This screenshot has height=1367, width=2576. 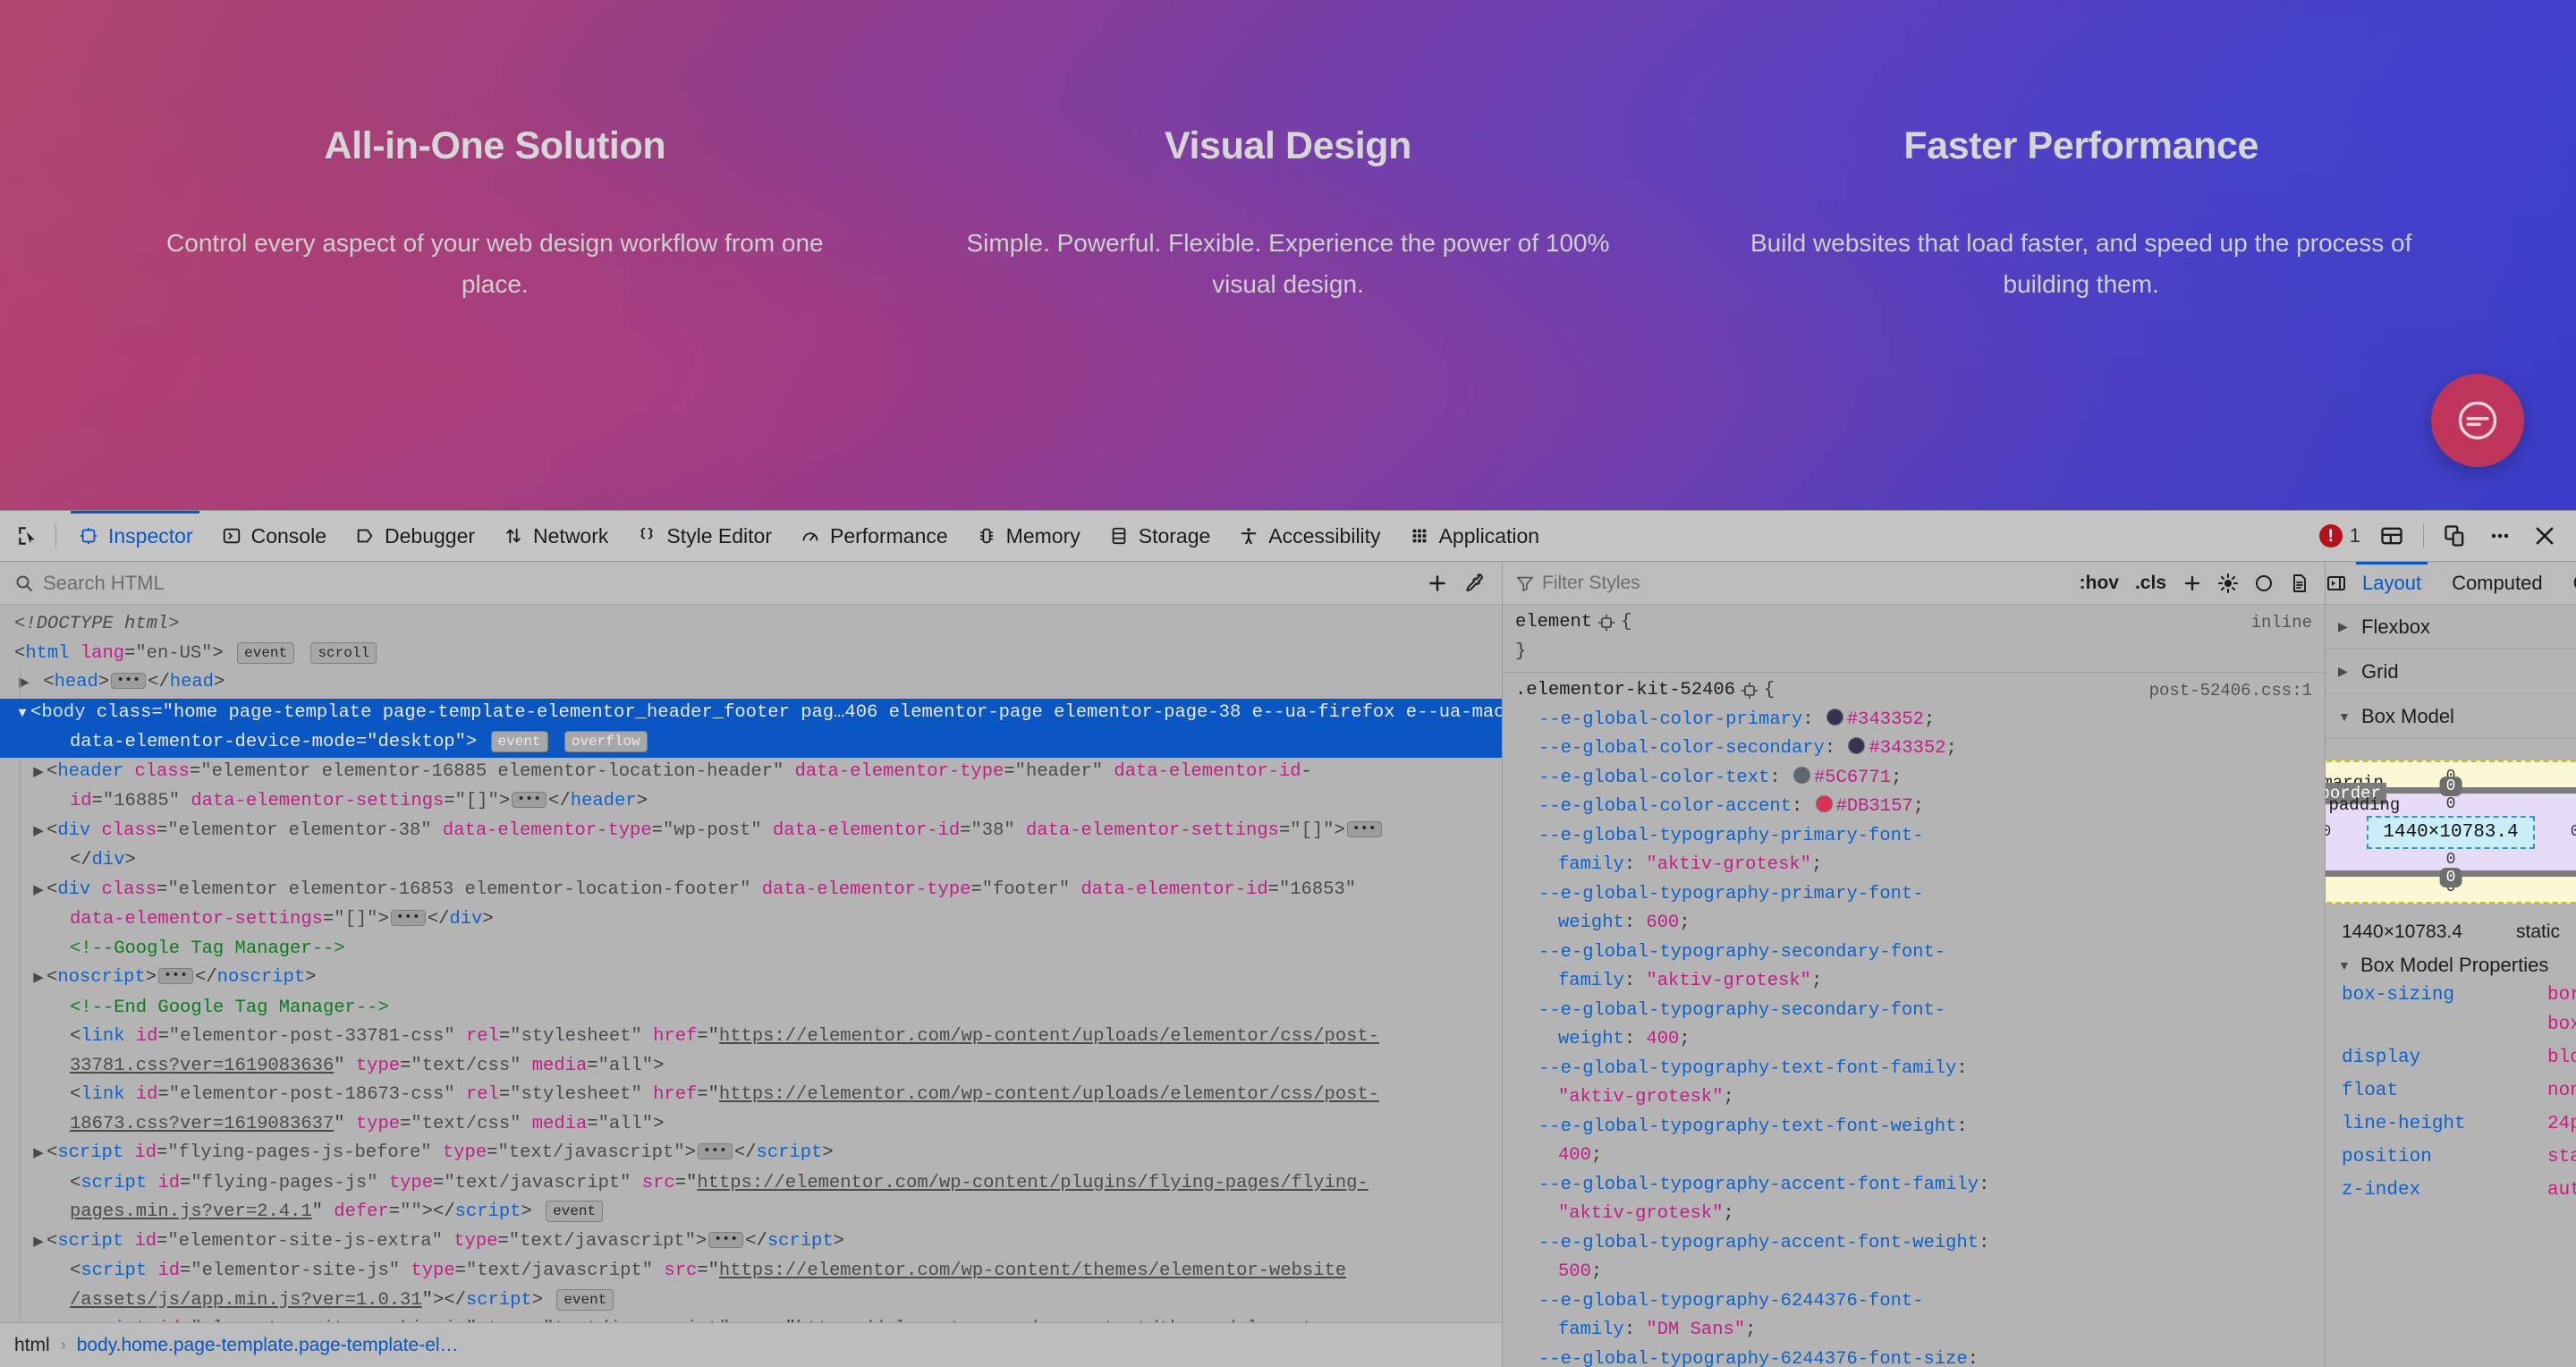 I want to click on tree-node-comment-gtm-end: <!--End Google Tag Manager-->, so click(x=751, y=1008).